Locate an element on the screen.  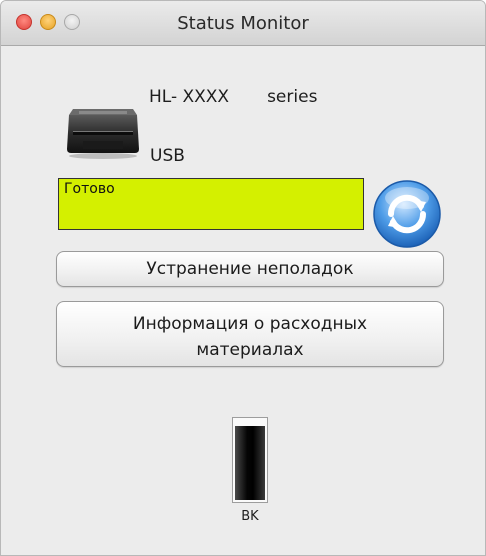
connection-interface: USB is located at coordinates (167, 156).